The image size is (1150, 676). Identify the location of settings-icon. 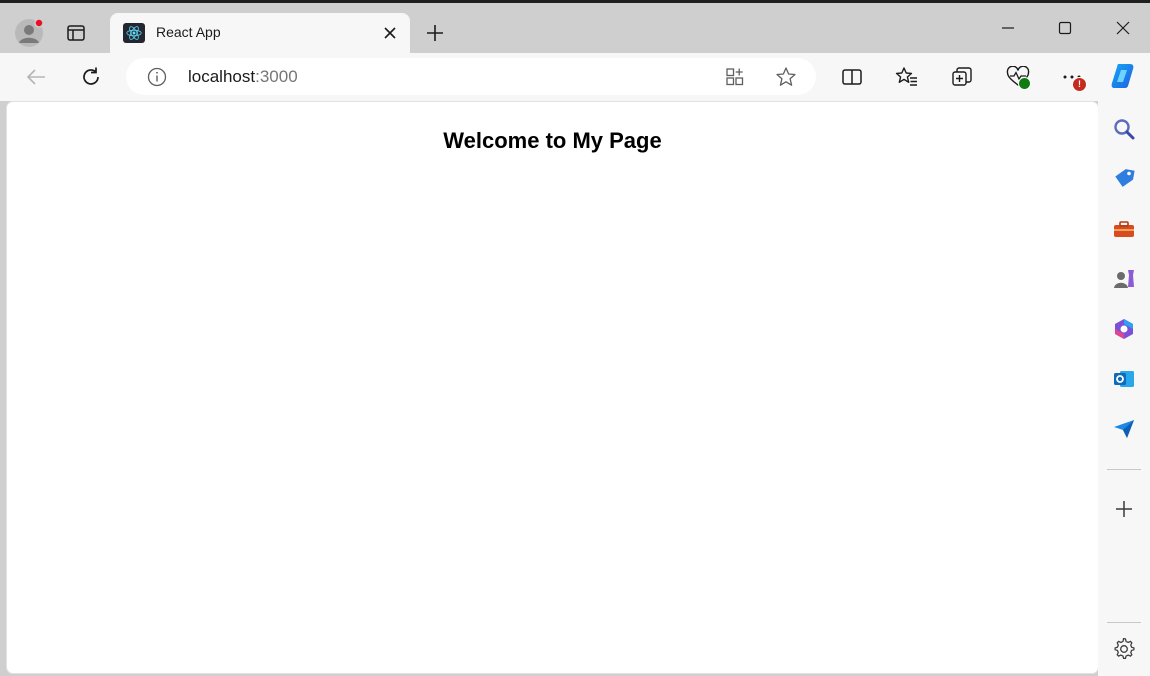
(1124, 648).